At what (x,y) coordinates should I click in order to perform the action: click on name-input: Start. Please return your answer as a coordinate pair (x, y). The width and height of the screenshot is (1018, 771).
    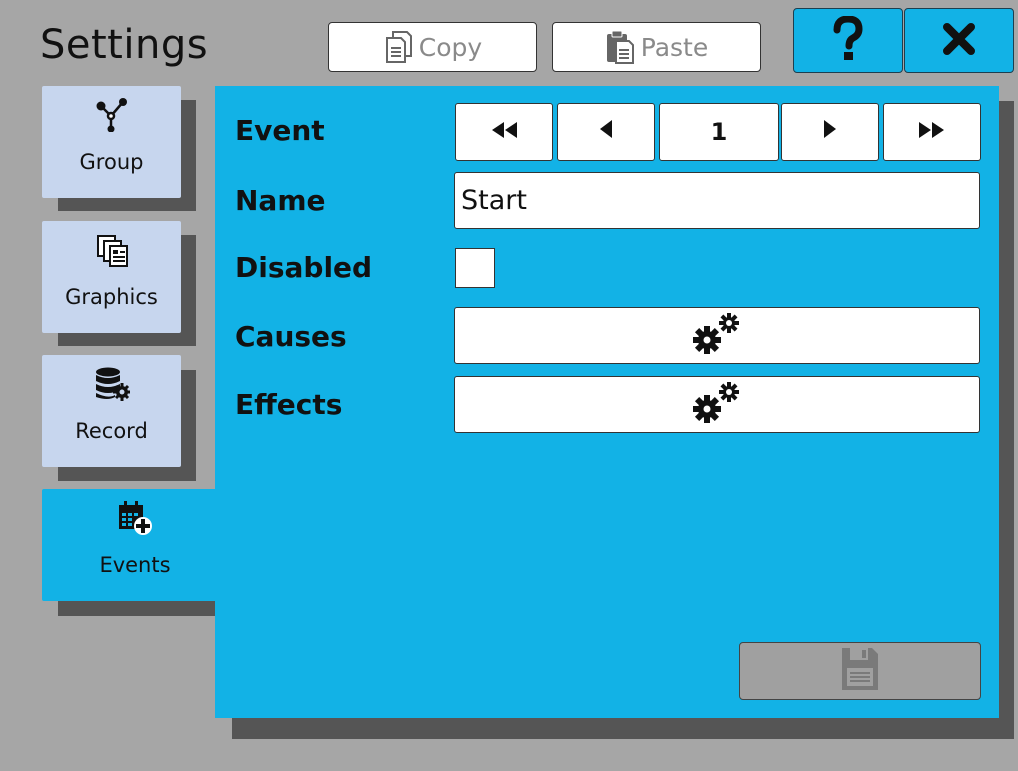
    Looking at the image, I should click on (717, 200).